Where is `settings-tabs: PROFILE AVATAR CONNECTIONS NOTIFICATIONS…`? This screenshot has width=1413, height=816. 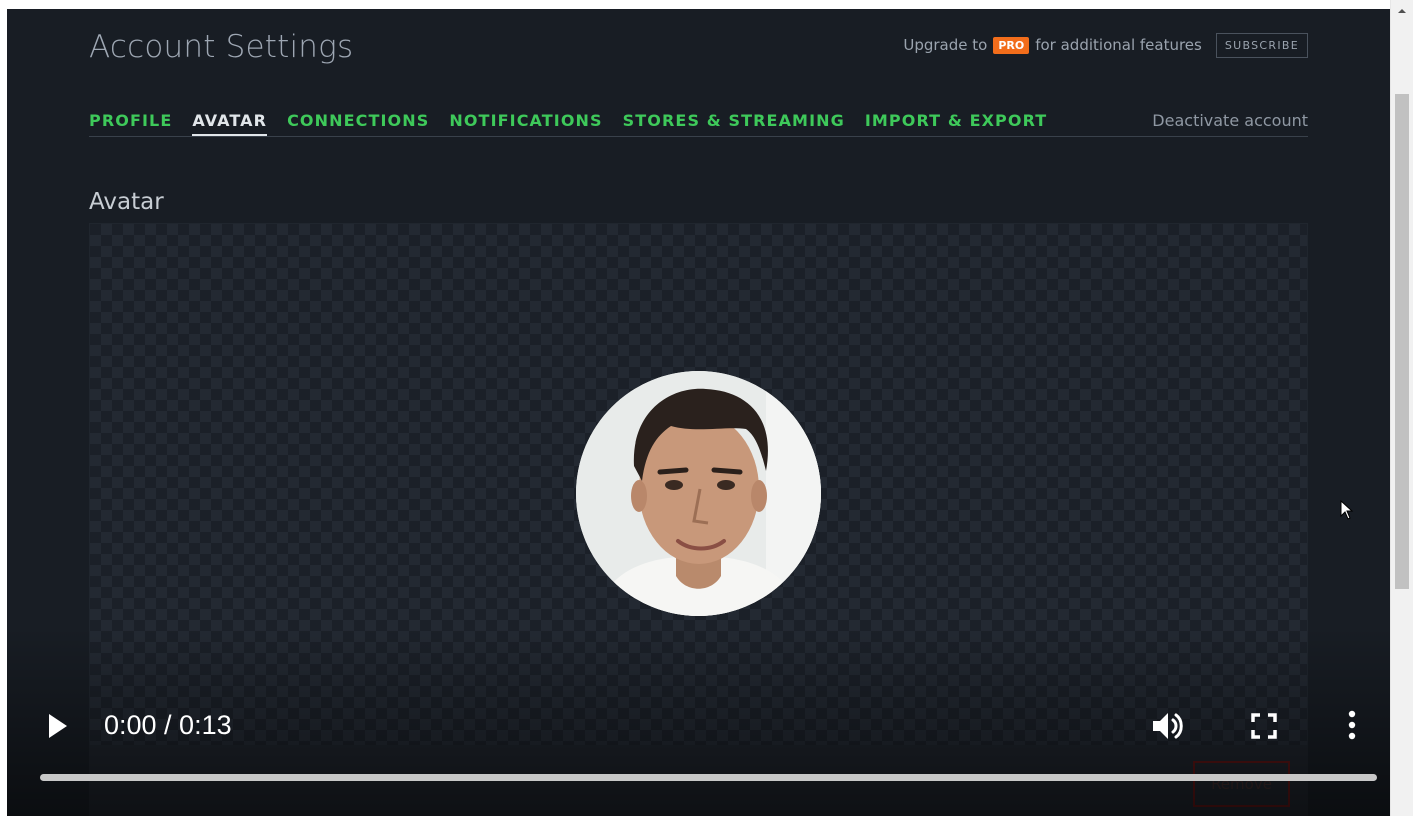
settings-tabs: PROFILE AVATAR CONNECTIONS NOTIFICATIONS… is located at coordinates (568, 123).